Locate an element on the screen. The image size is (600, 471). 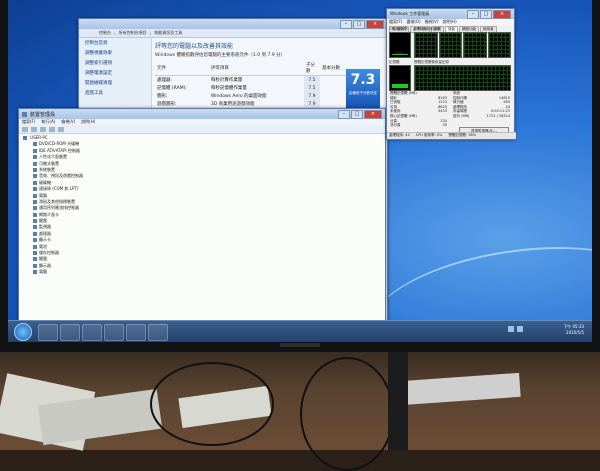
nav-link-disk-cleanup: 開啟磁碟清理 is located at coordinates (115, 83).